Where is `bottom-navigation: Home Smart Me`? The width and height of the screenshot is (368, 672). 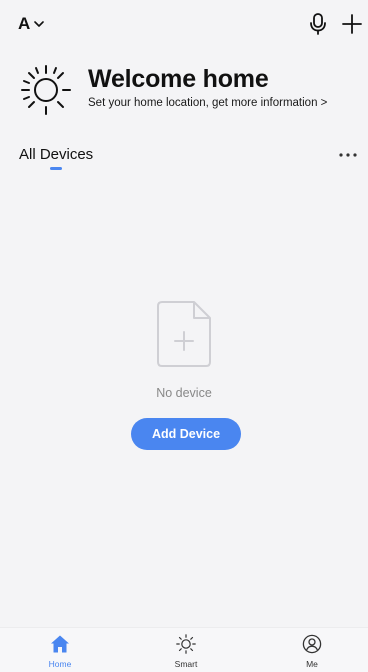
bottom-navigation: Home Smart Me is located at coordinates (184, 649).